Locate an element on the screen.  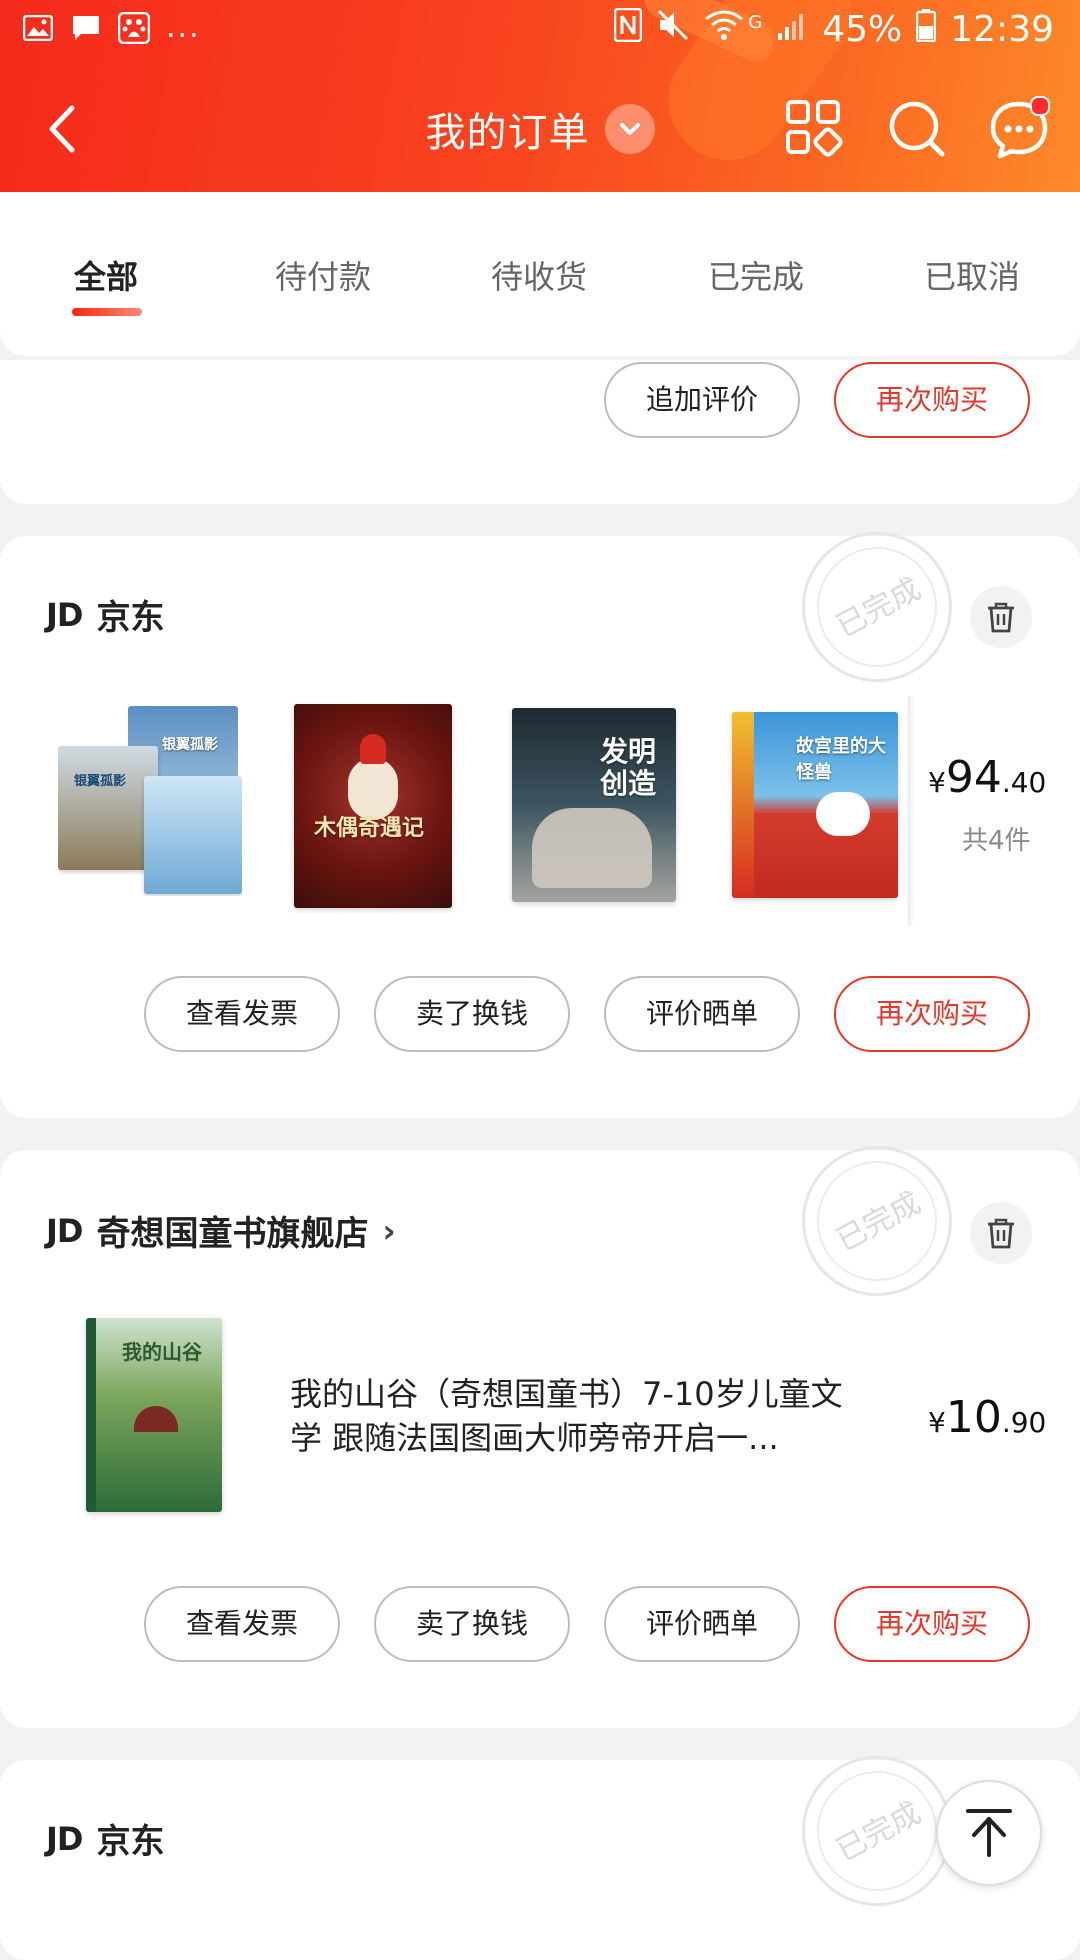
tab-completed: 已完成 is located at coordinates (756, 275).